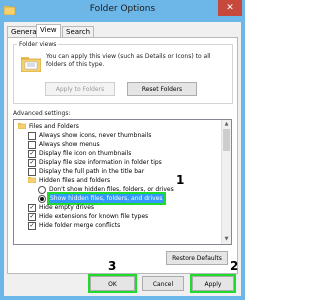  I want to click on tab-view: View, so click(48, 30).